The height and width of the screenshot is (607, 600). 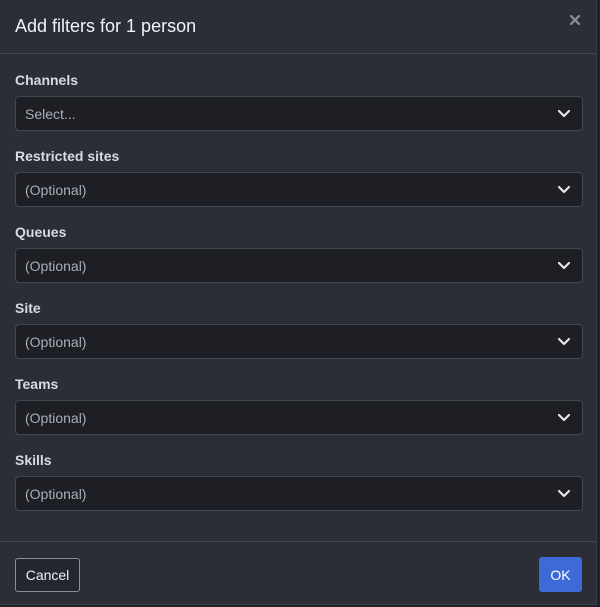 I want to click on site-label: Site, so click(x=28, y=308).